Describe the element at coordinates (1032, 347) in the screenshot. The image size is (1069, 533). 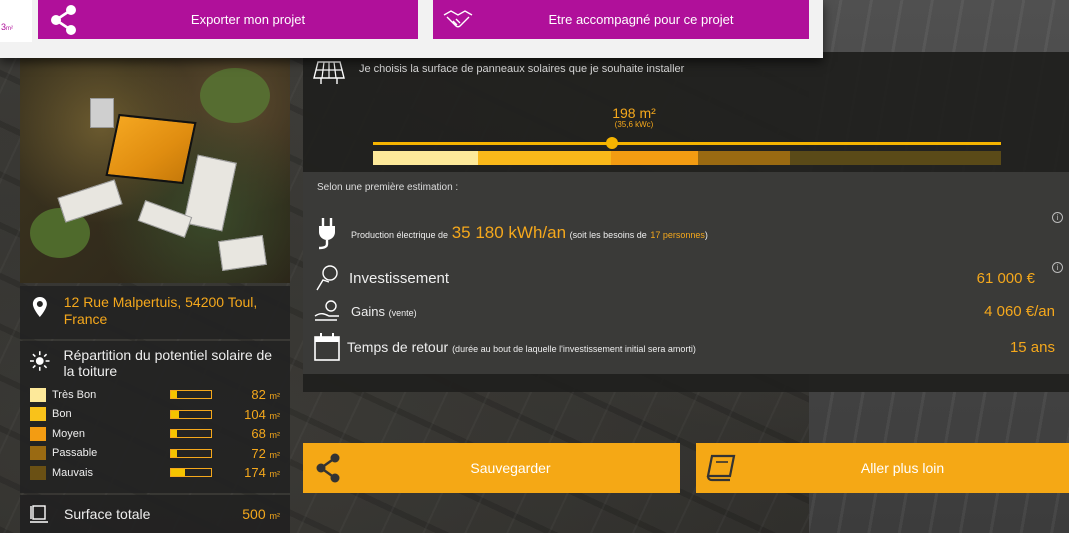
I see `return-time-value: 15 ans` at that location.